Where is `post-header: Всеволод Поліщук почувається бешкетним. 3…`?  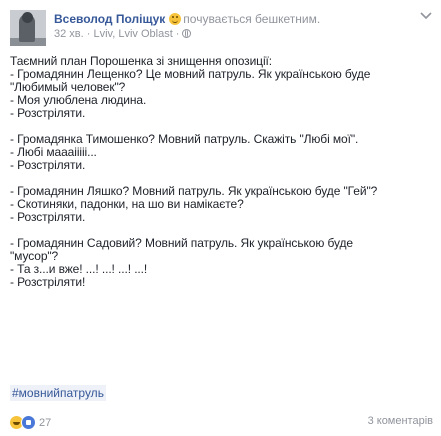 post-header: Всеволод Поліщук почувається бешкетним. 3… is located at coordinates (165, 28).